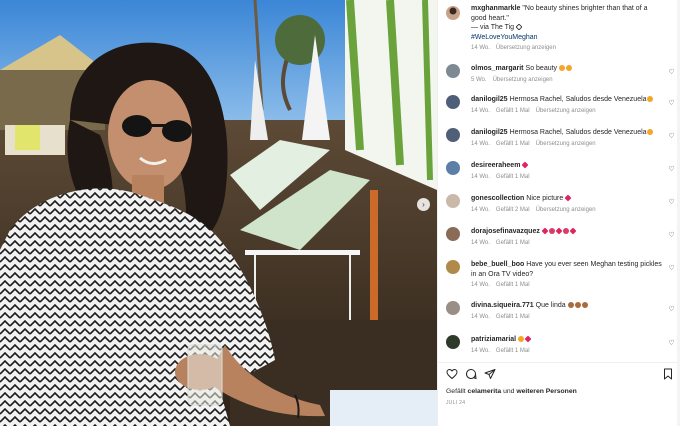 The height and width of the screenshot is (426, 680). I want to click on comment-time: 5 Wo., so click(479, 80).